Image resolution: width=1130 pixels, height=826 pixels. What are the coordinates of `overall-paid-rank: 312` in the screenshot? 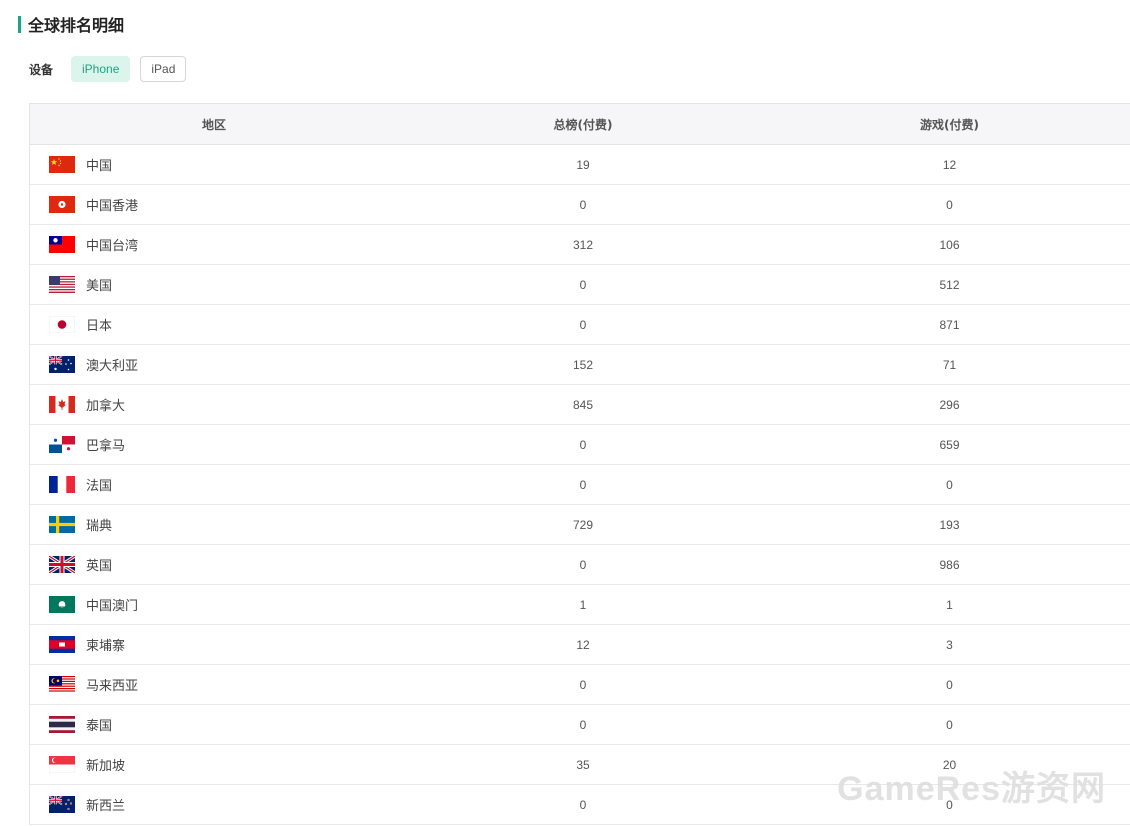 It's located at (583, 244).